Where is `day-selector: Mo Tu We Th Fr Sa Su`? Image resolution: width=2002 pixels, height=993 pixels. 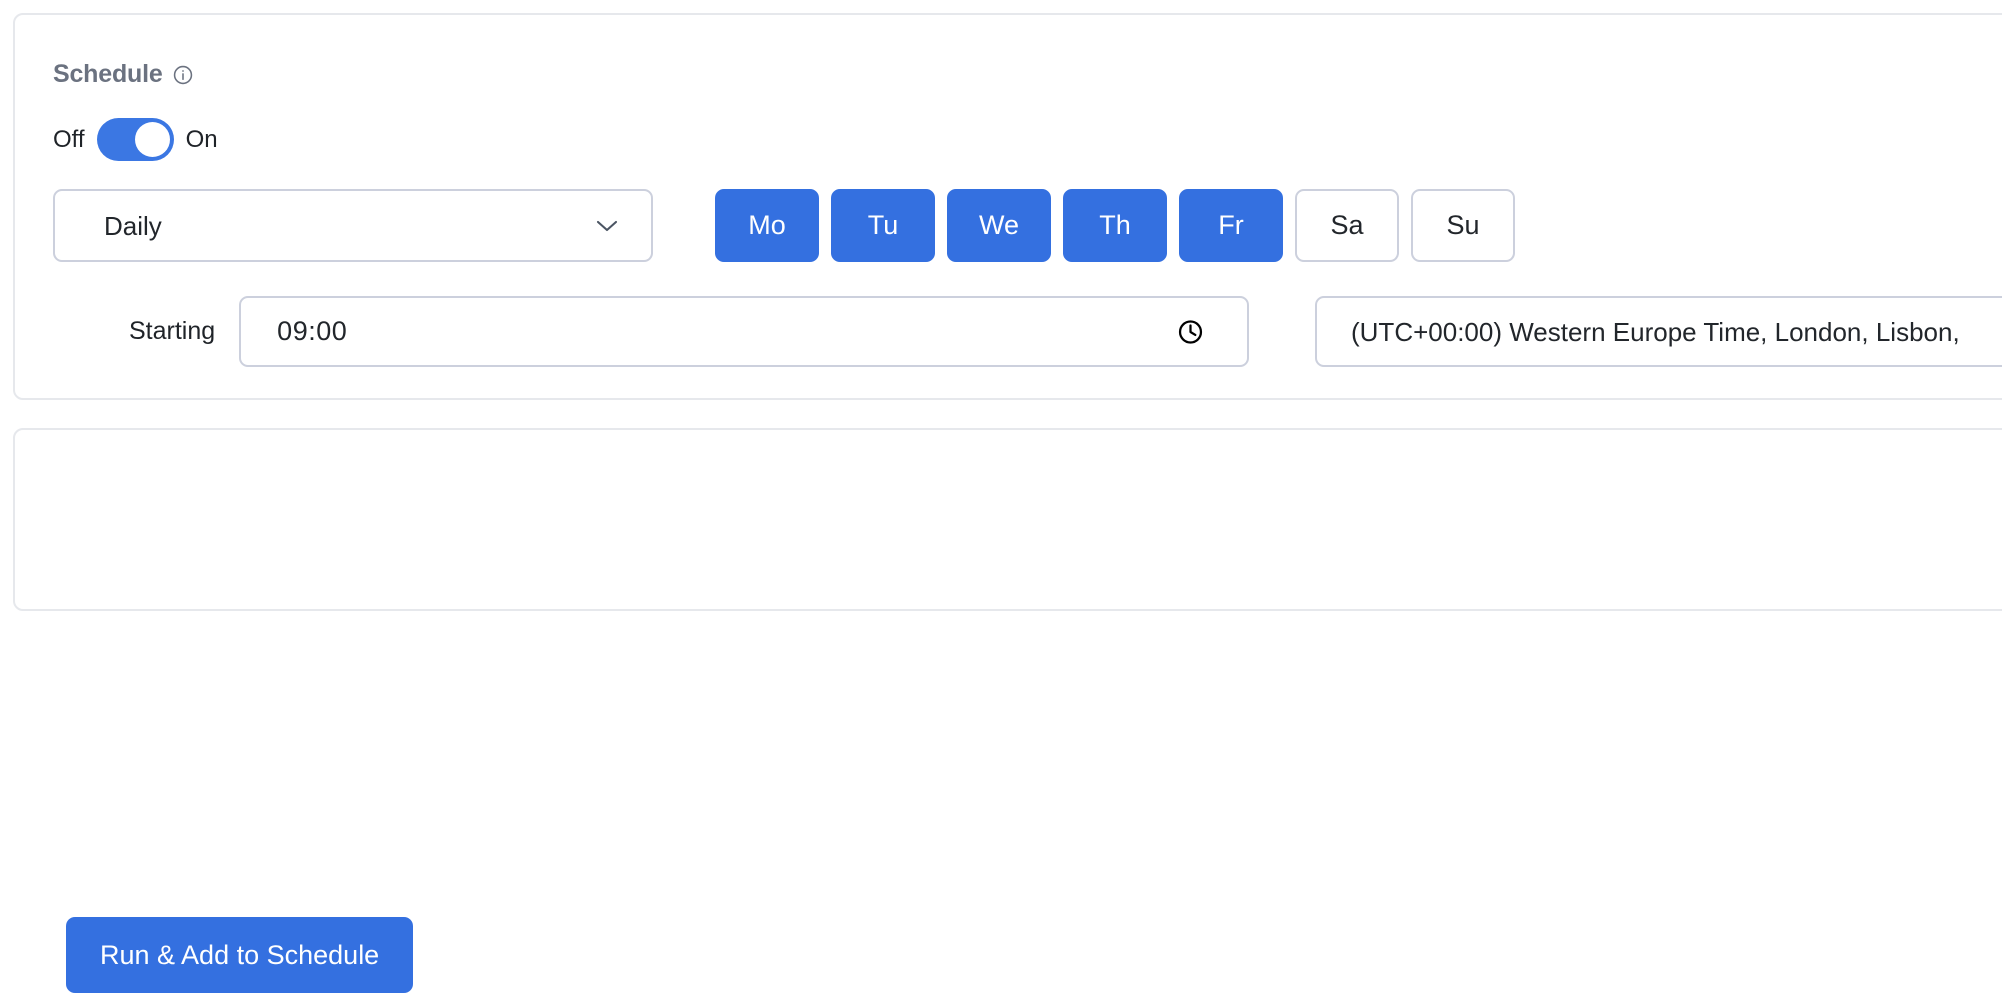
day-selector: Mo Tu We Th Fr Sa Su is located at coordinates (1115, 225).